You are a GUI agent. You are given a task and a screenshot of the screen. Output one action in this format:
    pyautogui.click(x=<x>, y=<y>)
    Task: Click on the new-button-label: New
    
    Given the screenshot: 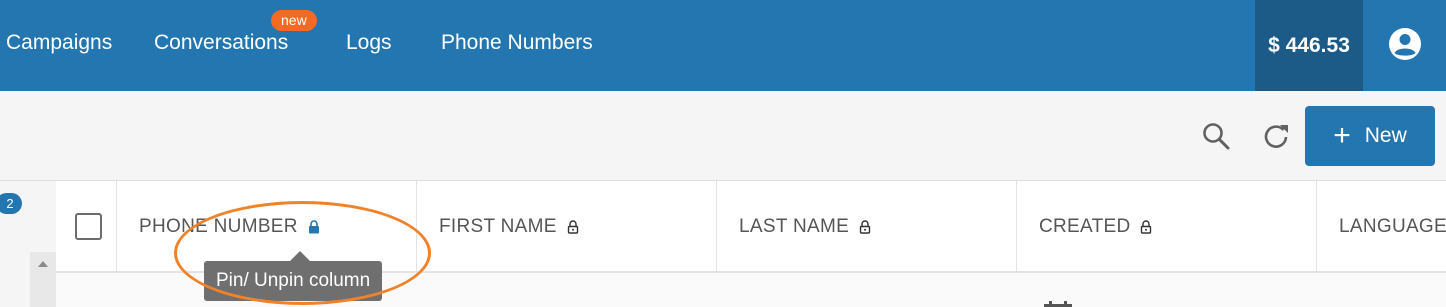 What is the action you would take?
    pyautogui.click(x=1385, y=135)
    